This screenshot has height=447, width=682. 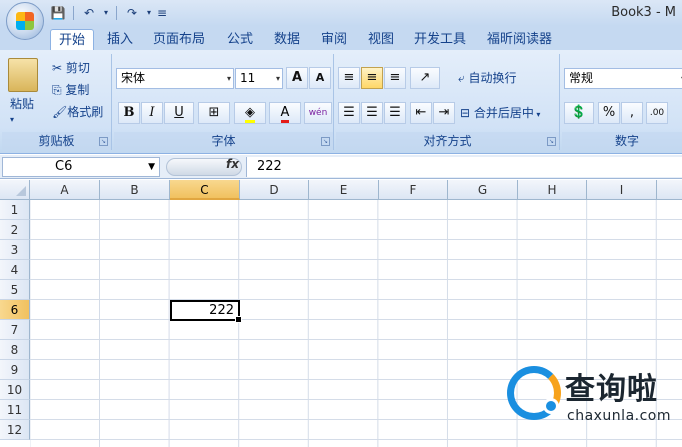 What do you see at coordinates (23, 75) in the screenshot?
I see `paste-icon` at bounding box center [23, 75].